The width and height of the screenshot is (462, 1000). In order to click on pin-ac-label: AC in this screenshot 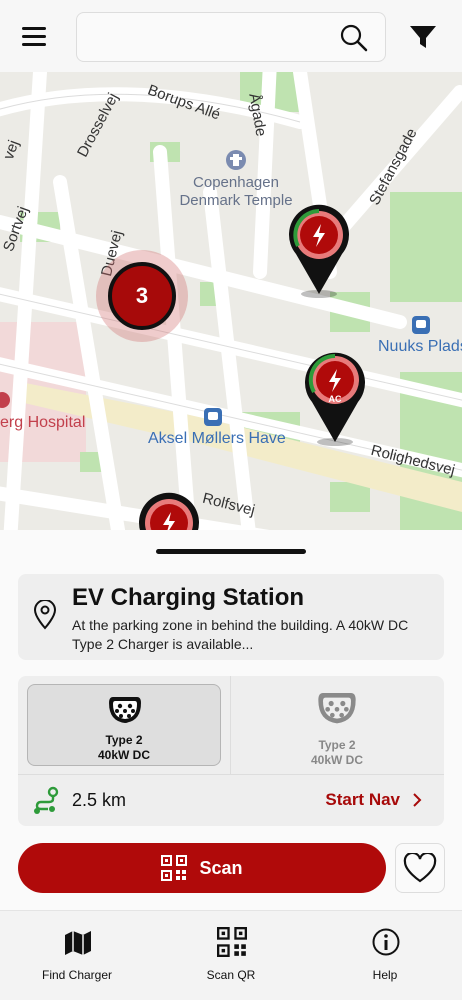, I will do `click(335, 399)`.